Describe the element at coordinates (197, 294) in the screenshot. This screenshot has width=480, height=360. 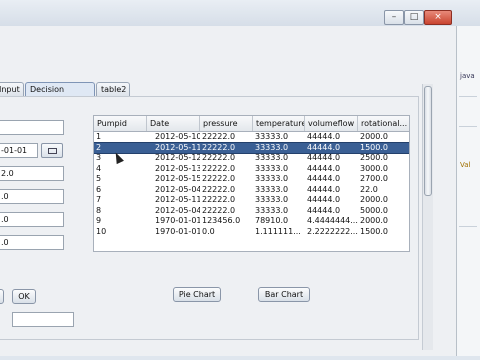
I see `pie-chart-button: Pie Chart` at that location.